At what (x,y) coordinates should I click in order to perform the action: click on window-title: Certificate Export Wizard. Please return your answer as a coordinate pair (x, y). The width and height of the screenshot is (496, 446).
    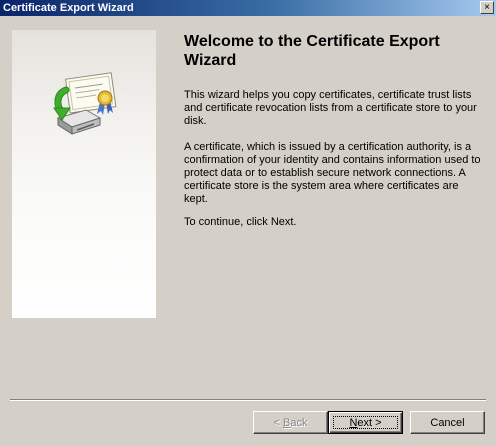
    Looking at the image, I should click on (68, 8).